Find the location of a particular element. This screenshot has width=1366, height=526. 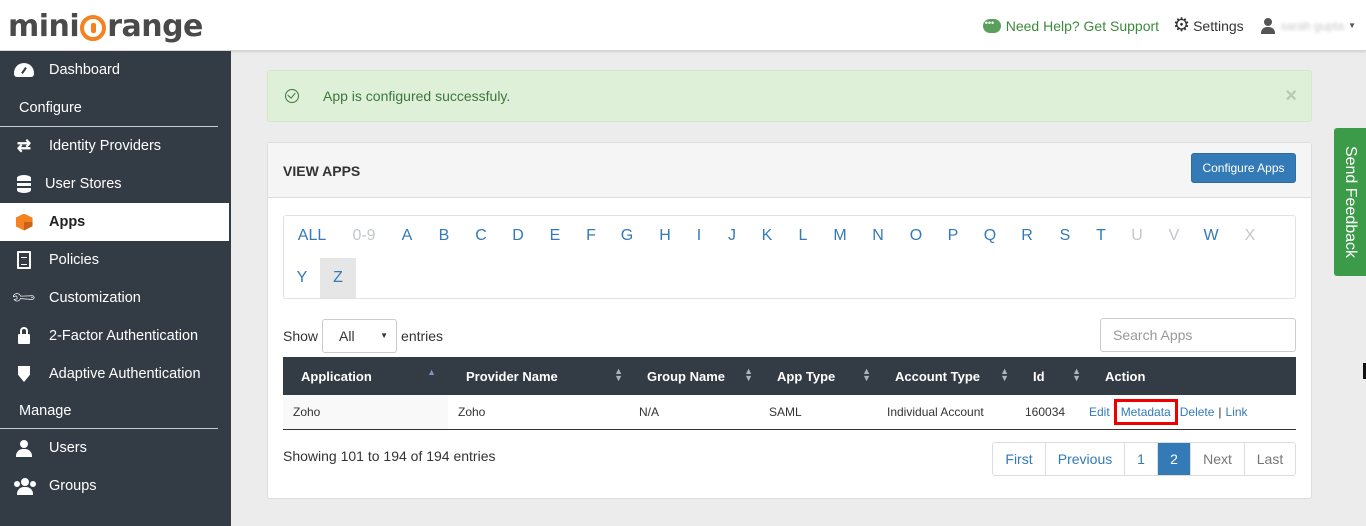

user-icon is located at coordinates (1268, 25).